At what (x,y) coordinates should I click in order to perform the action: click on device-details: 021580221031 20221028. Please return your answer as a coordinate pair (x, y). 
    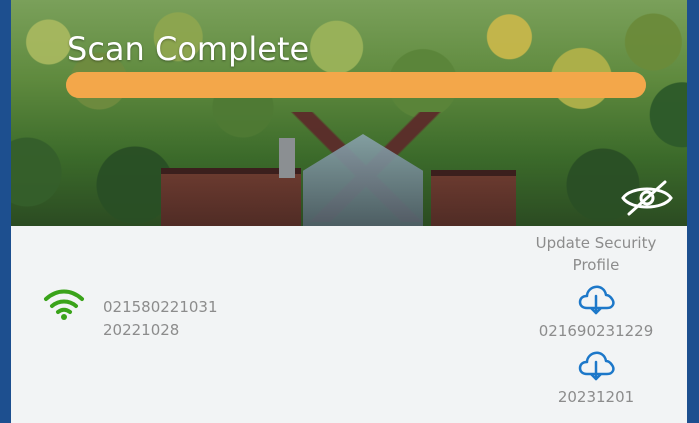
    Looking at the image, I should click on (160, 319).